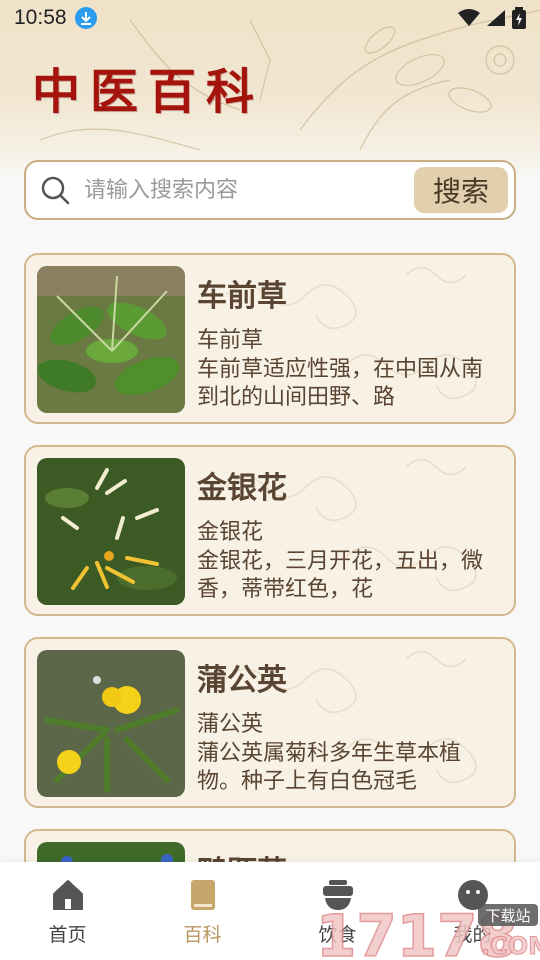  What do you see at coordinates (340, 383) in the screenshot?
I see `herb-description: 车前草适应性强，在中国从南到北的山间田野、路` at bounding box center [340, 383].